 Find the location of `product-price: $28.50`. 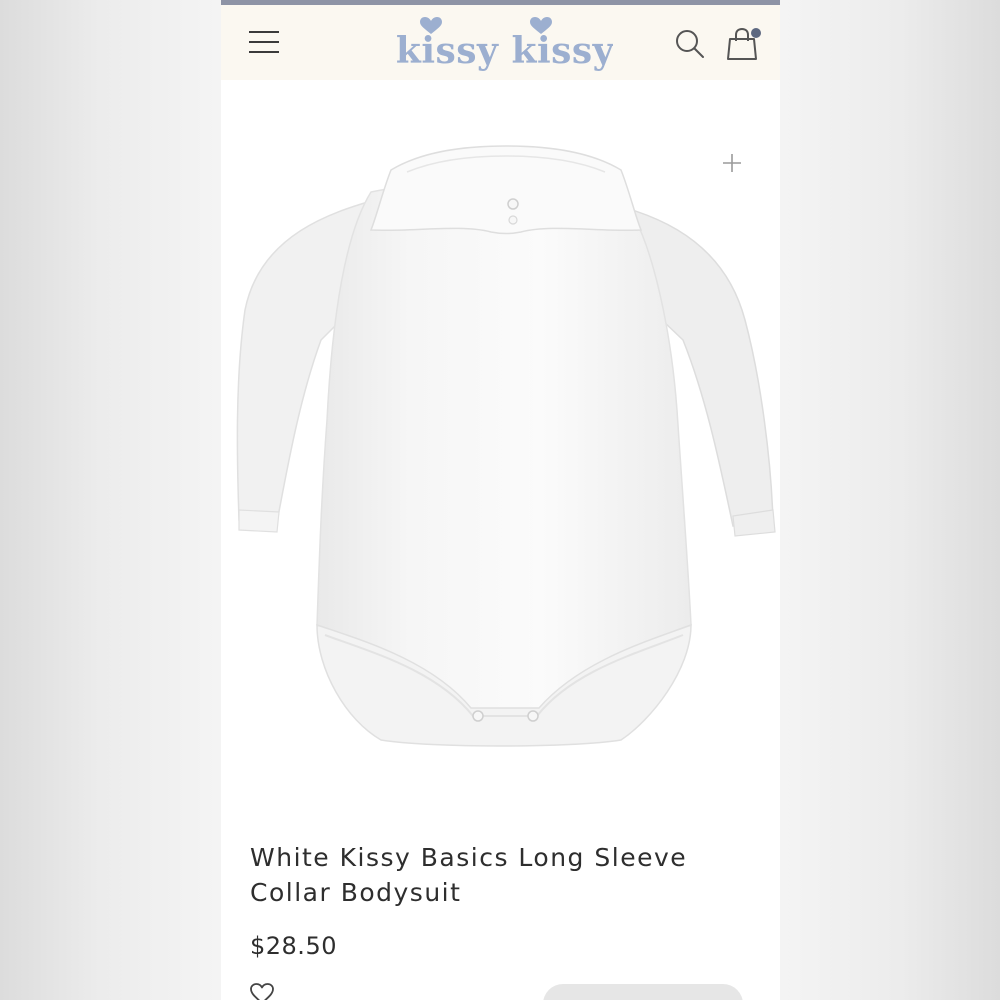

product-price: $28.50 is located at coordinates (293, 946).